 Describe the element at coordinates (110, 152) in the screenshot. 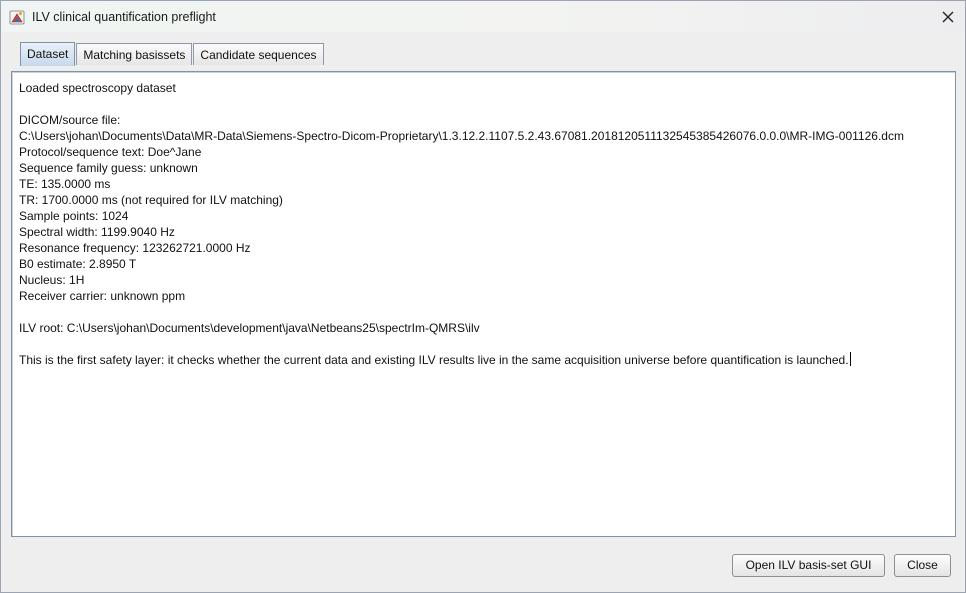

I see `protocol-text: Protocol/sequence text: Doe^Jane` at that location.